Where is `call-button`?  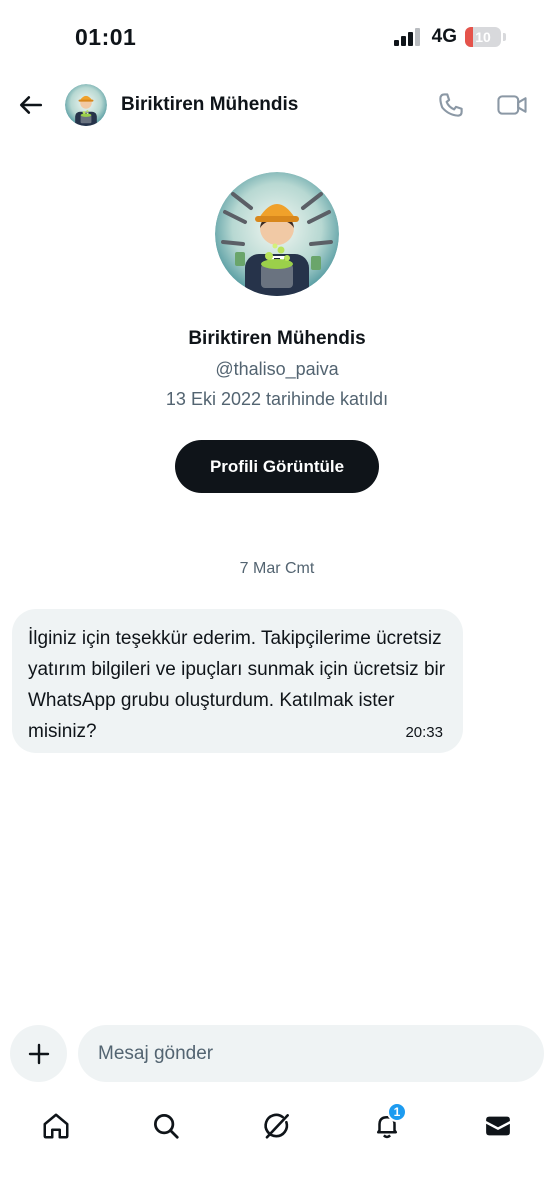
call-button is located at coordinates (451, 105).